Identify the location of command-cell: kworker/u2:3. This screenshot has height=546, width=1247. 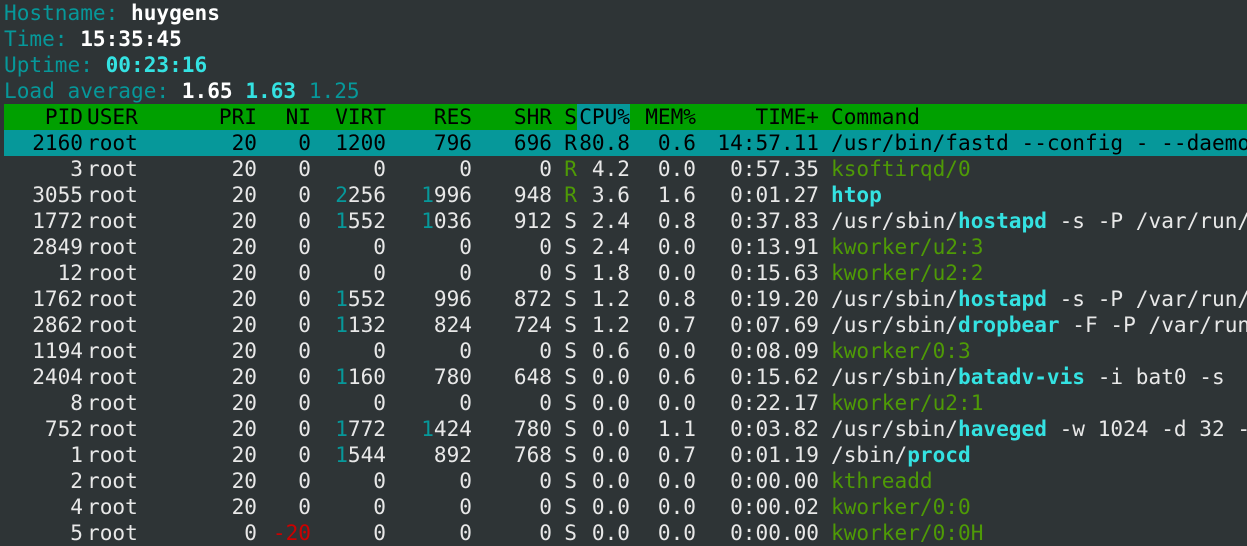
(1033, 247).